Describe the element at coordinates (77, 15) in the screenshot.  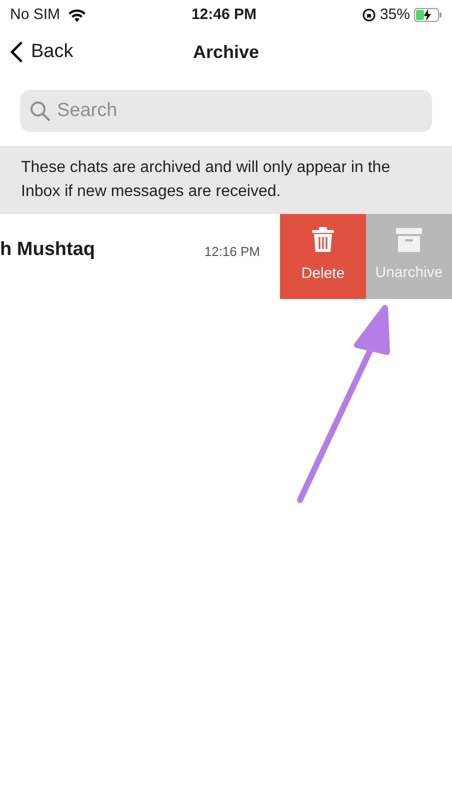
I see `wifi-icon` at that location.